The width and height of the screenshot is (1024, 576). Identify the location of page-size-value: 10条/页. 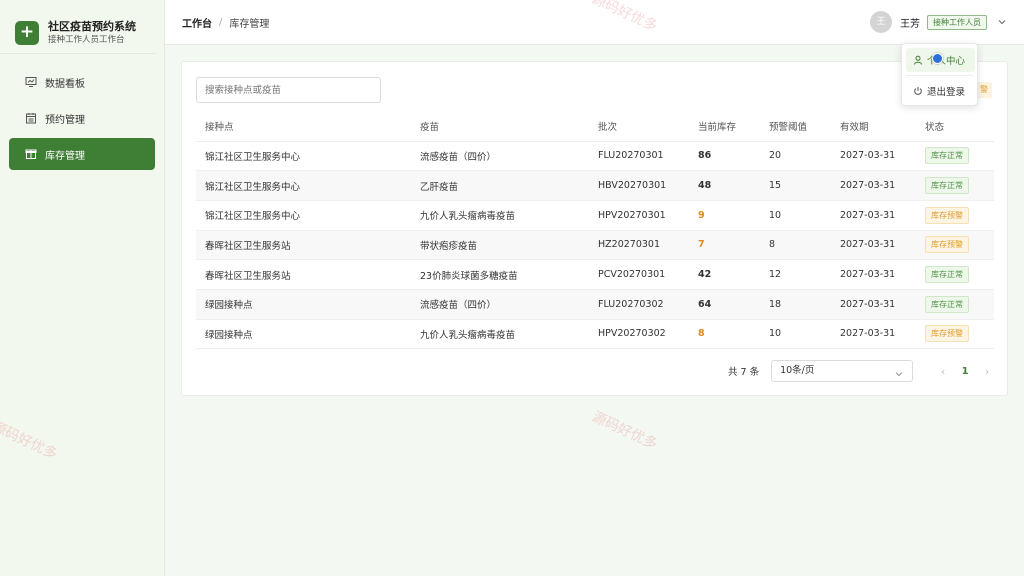
(797, 370).